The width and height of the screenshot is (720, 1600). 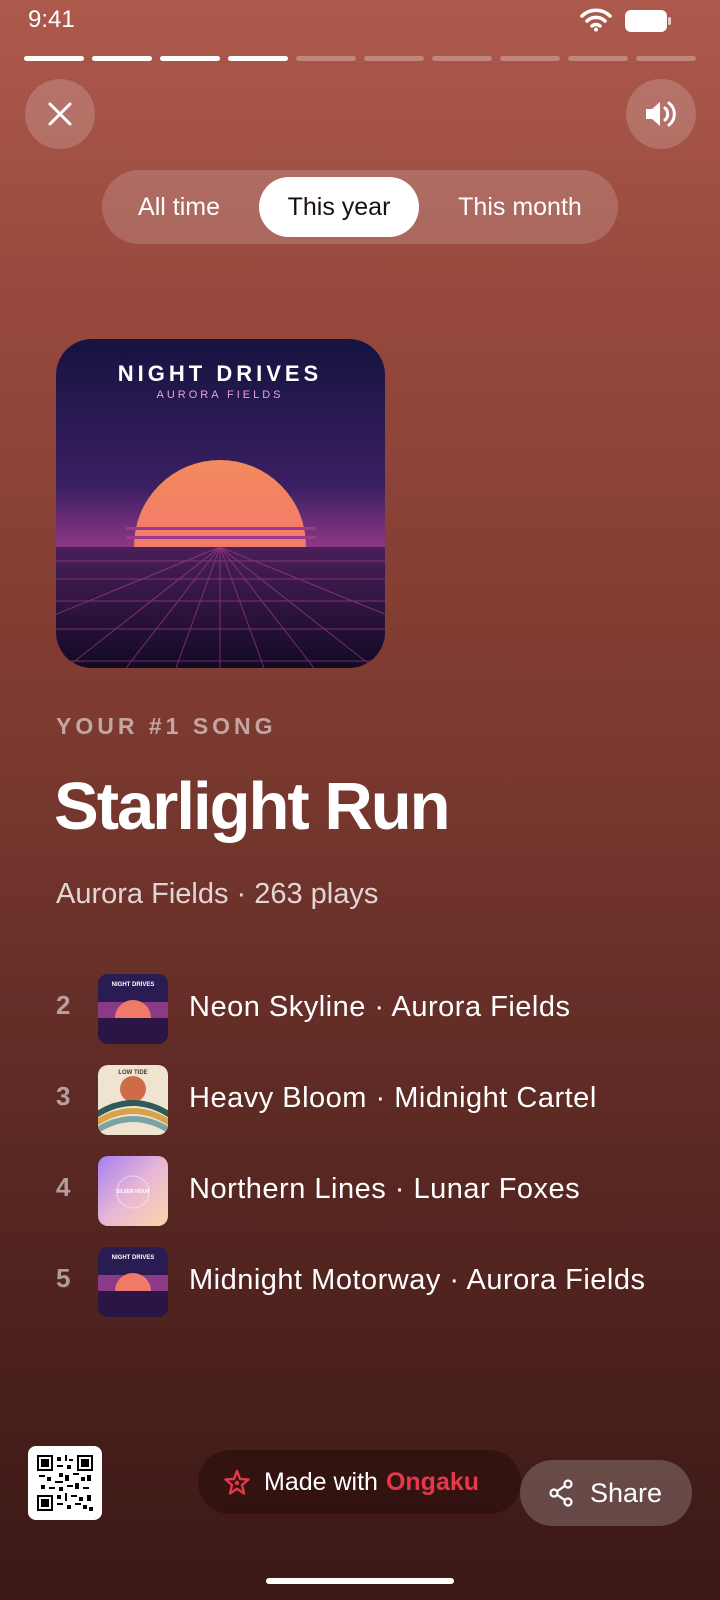 What do you see at coordinates (360, 22) in the screenshot?
I see `status-bar: 9:41` at bounding box center [360, 22].